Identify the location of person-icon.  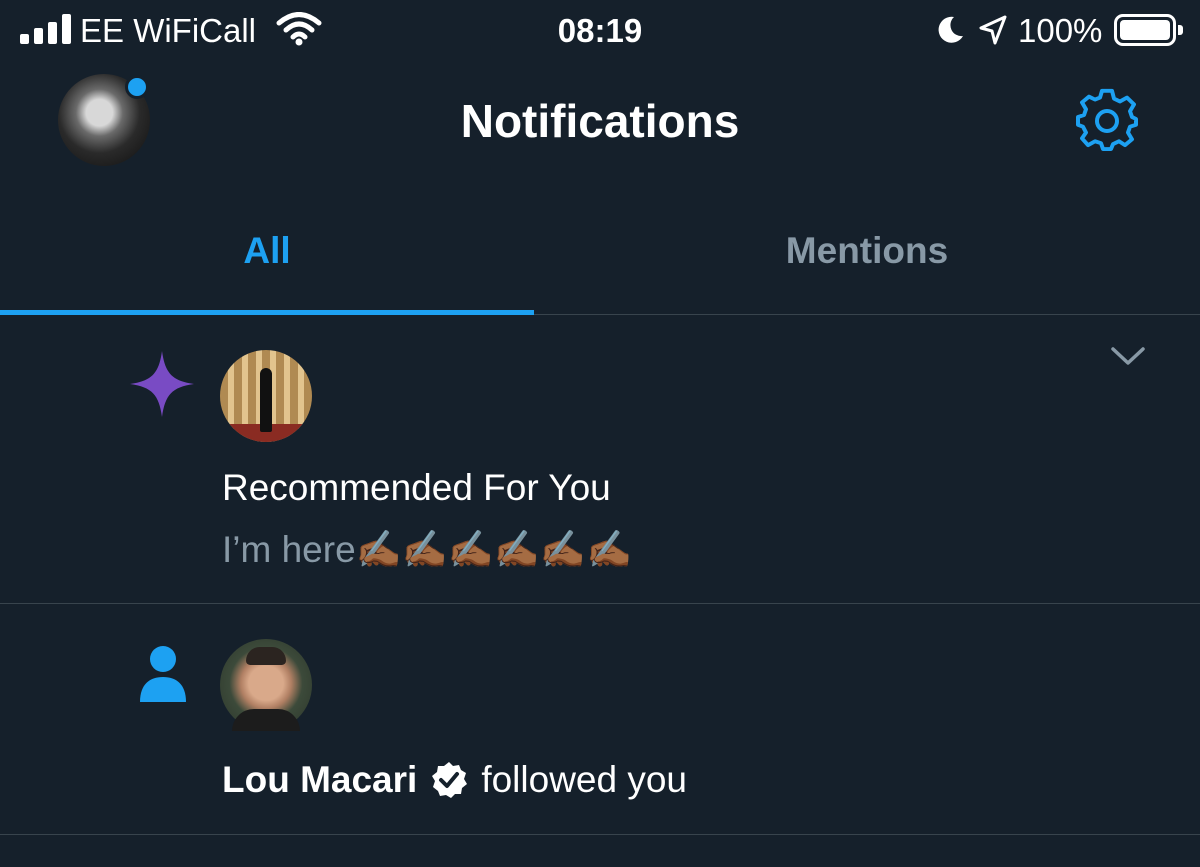
(163, 674).